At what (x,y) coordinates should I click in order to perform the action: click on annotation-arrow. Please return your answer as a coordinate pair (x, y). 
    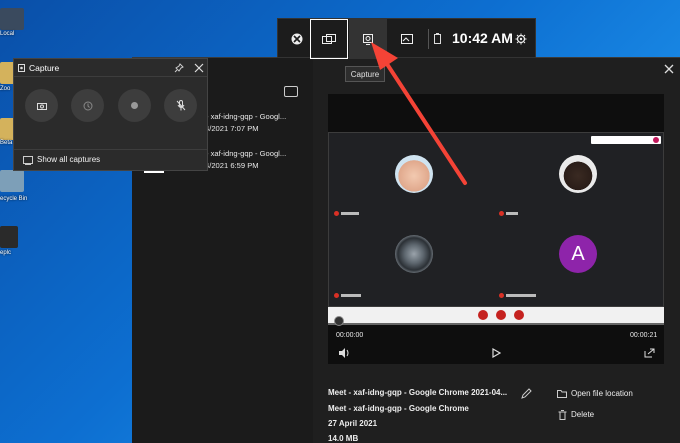
    Looking at the image, I should click on (419, 113).